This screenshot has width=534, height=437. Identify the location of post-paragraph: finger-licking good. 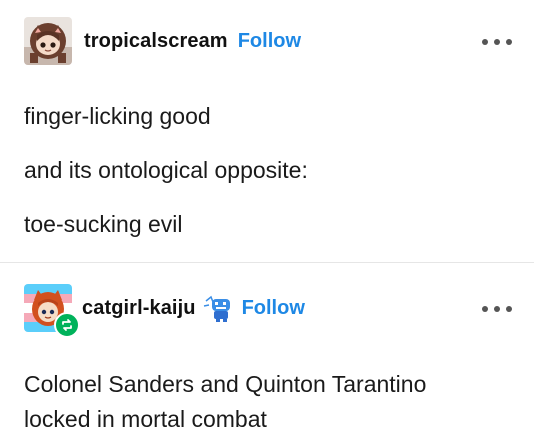
(117, 116).